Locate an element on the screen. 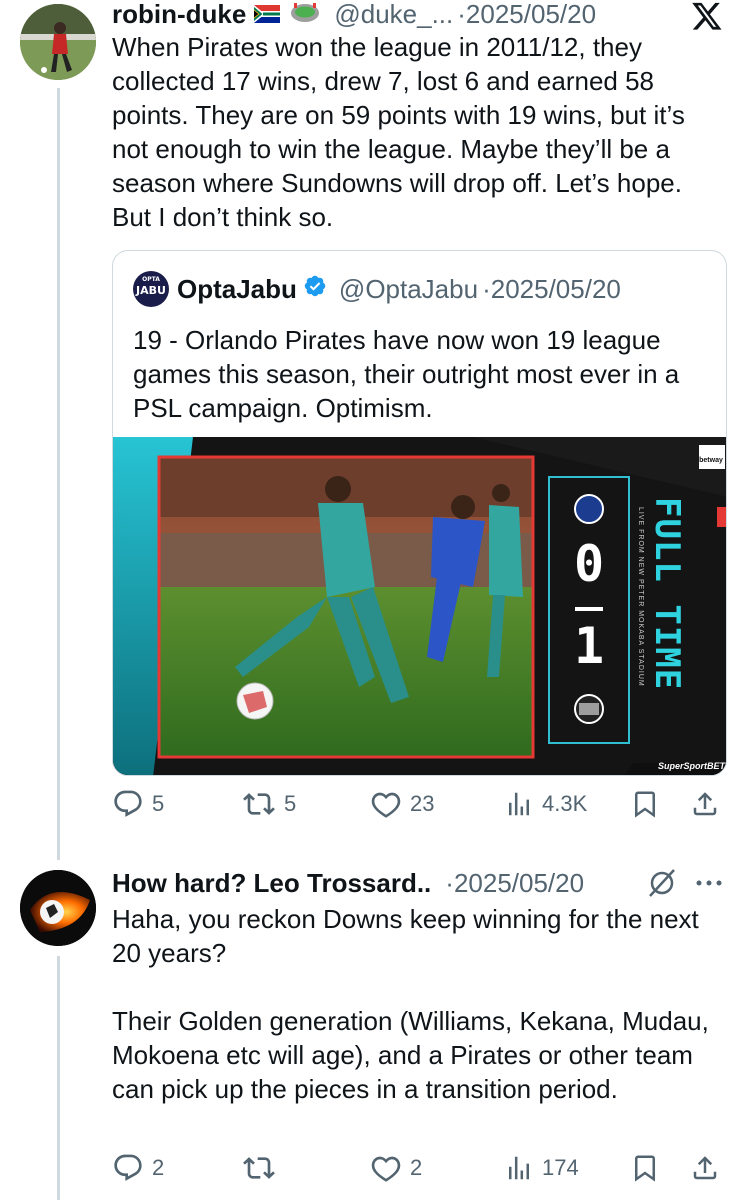 Image resolution: width=744 pixels, height=1200 pixels. author-name: robin-duke is located at coordinates (179, 15).